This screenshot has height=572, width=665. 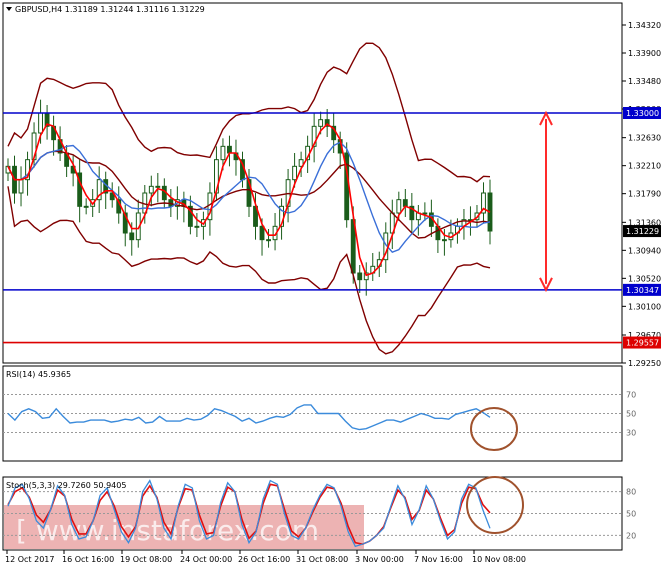 I want to click on time-tick-label: 24 Oct 00:00, so click(x=206, y=559).